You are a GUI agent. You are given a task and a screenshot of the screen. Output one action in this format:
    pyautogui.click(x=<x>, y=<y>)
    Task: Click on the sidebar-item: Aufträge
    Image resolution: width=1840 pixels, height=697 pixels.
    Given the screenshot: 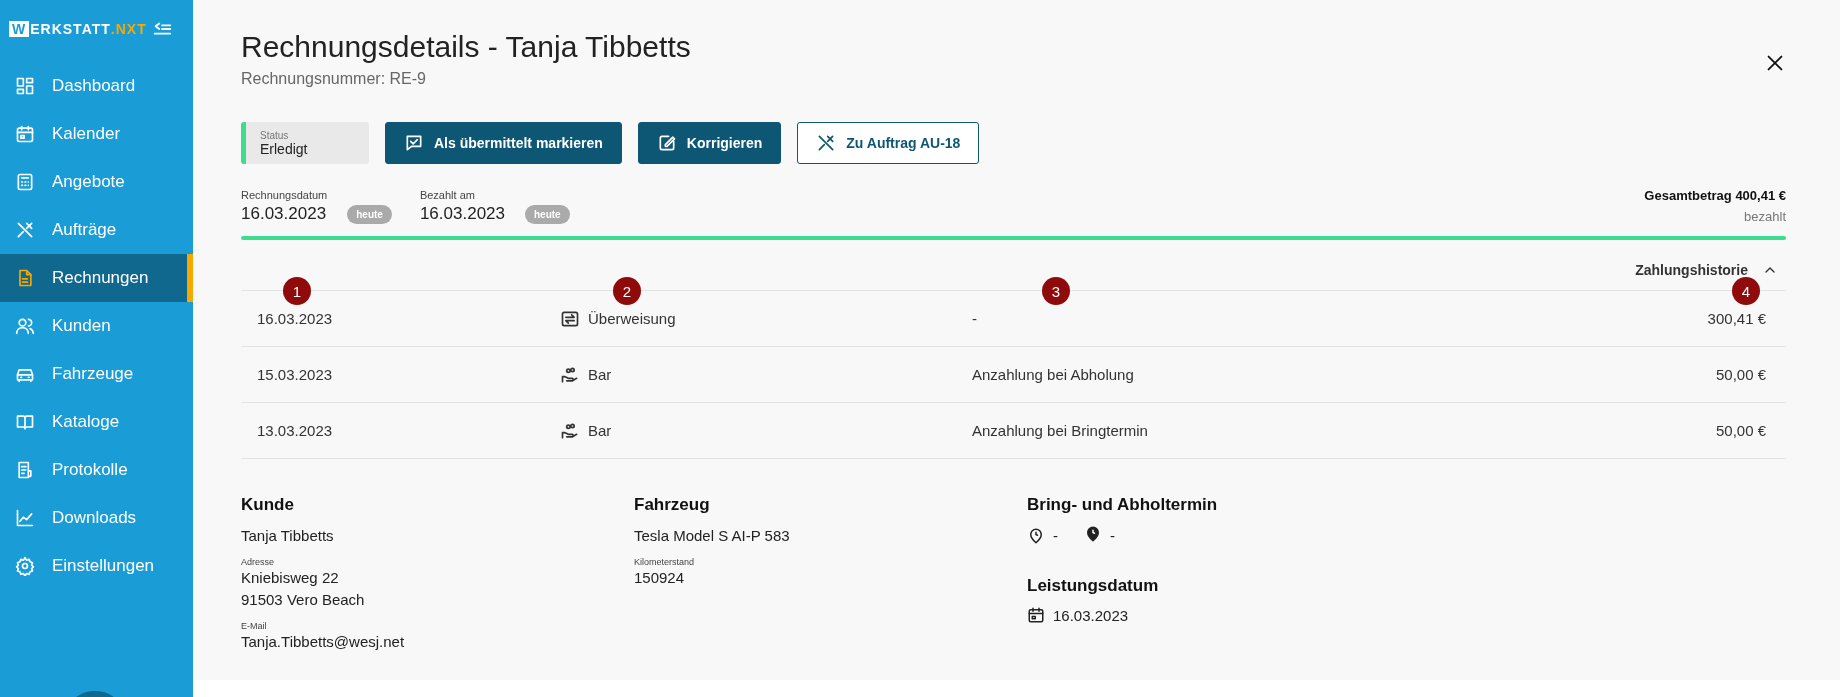 What is the action you would take?
    pyautogui.click(x=96, y=230)
    